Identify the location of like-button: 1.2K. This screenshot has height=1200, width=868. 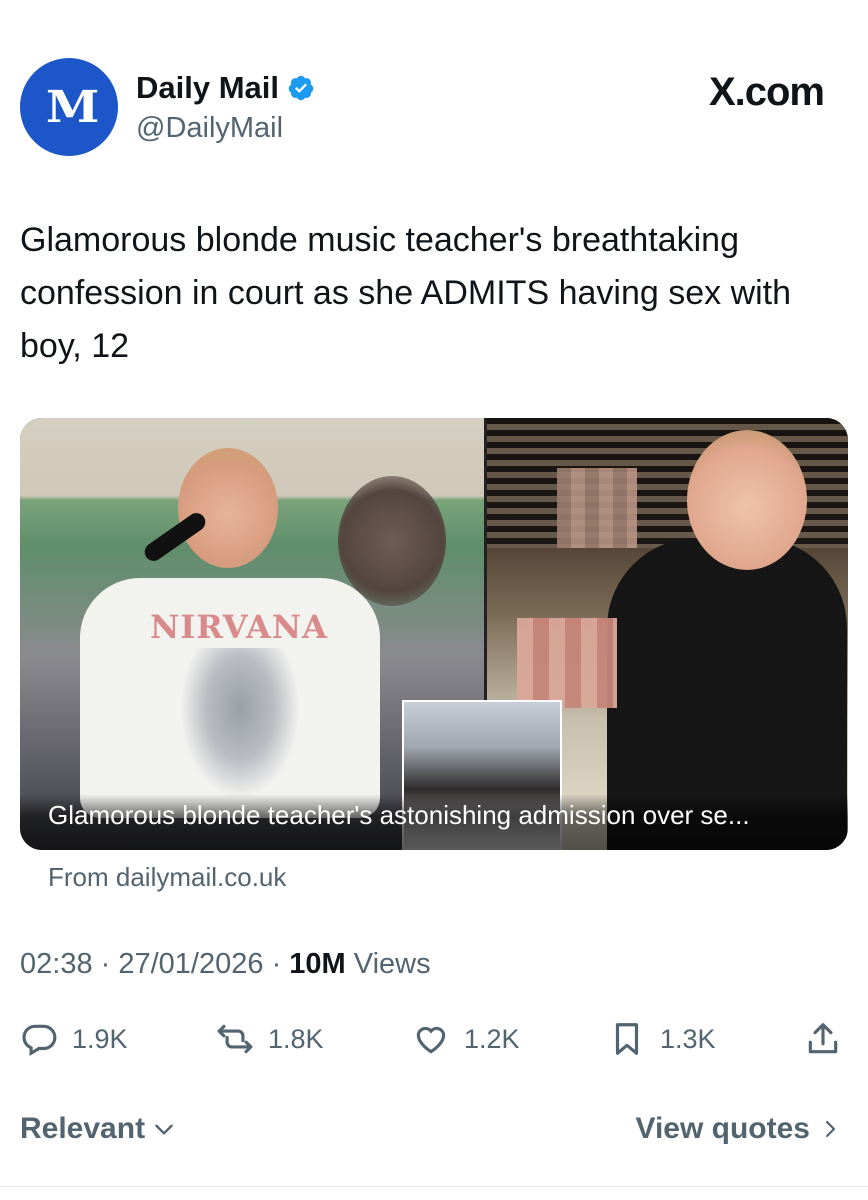
(466, 1039).